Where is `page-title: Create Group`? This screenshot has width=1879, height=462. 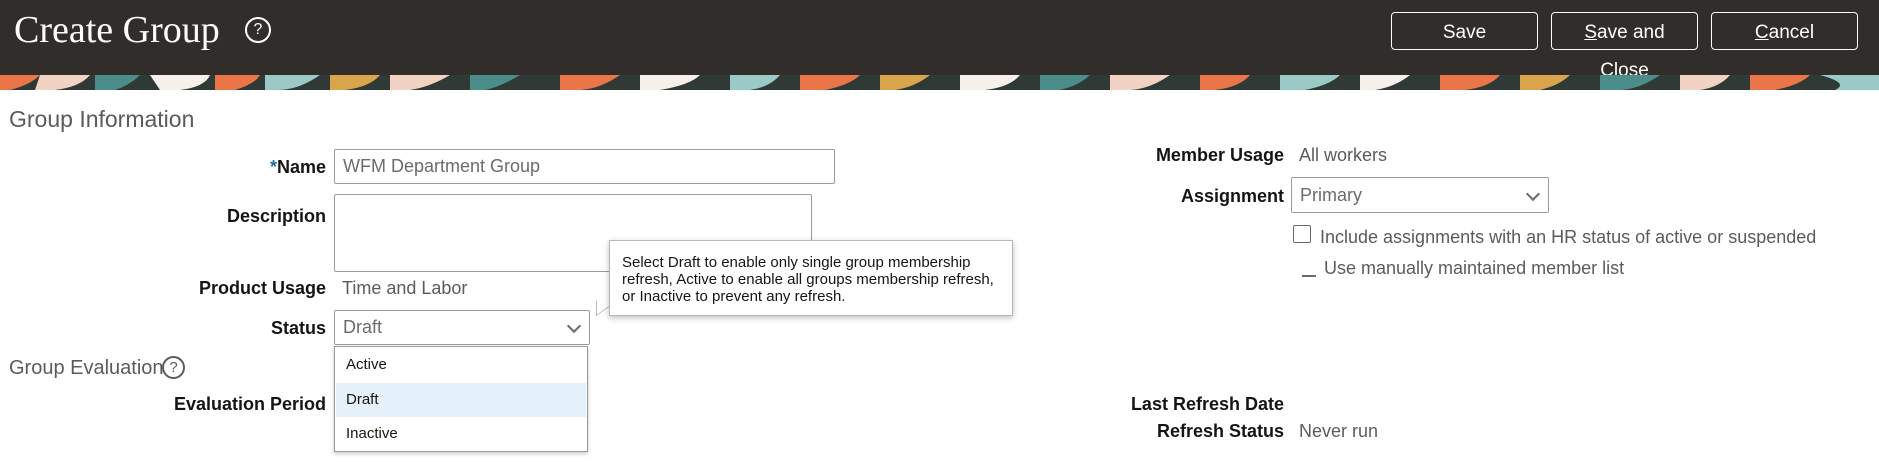
page-title: Create Group is located at coordinates (117, 30).